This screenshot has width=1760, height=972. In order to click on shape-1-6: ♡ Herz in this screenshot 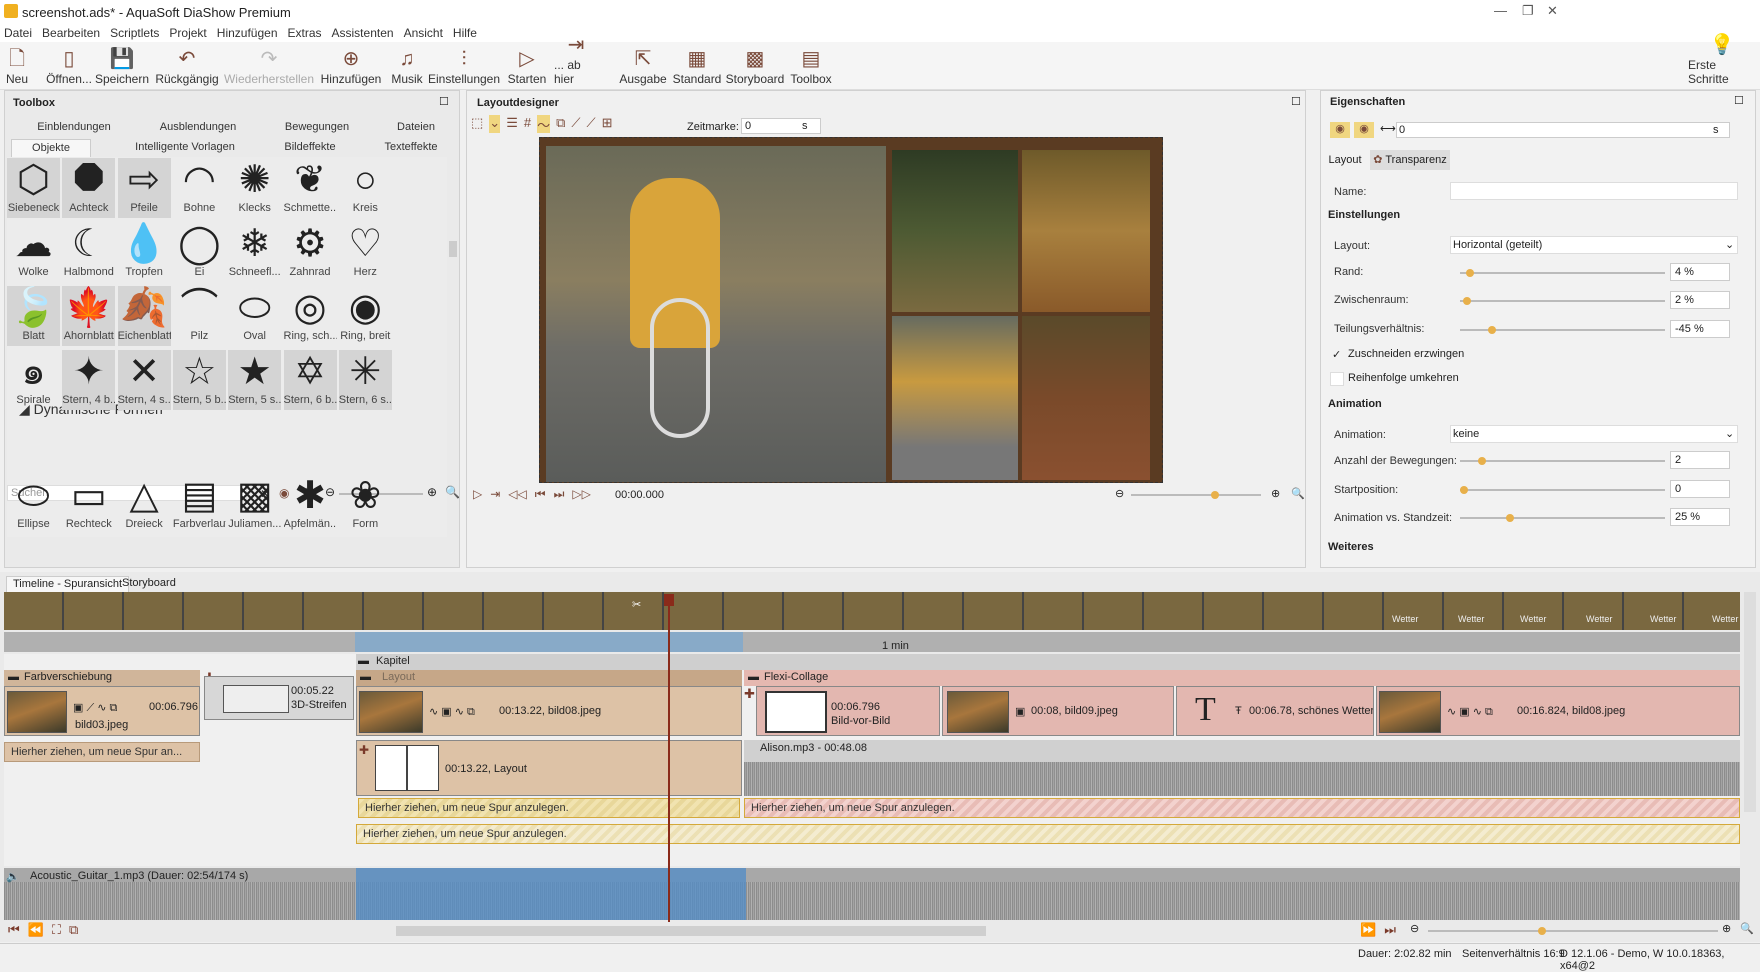, I will do `click(365, 252)`.